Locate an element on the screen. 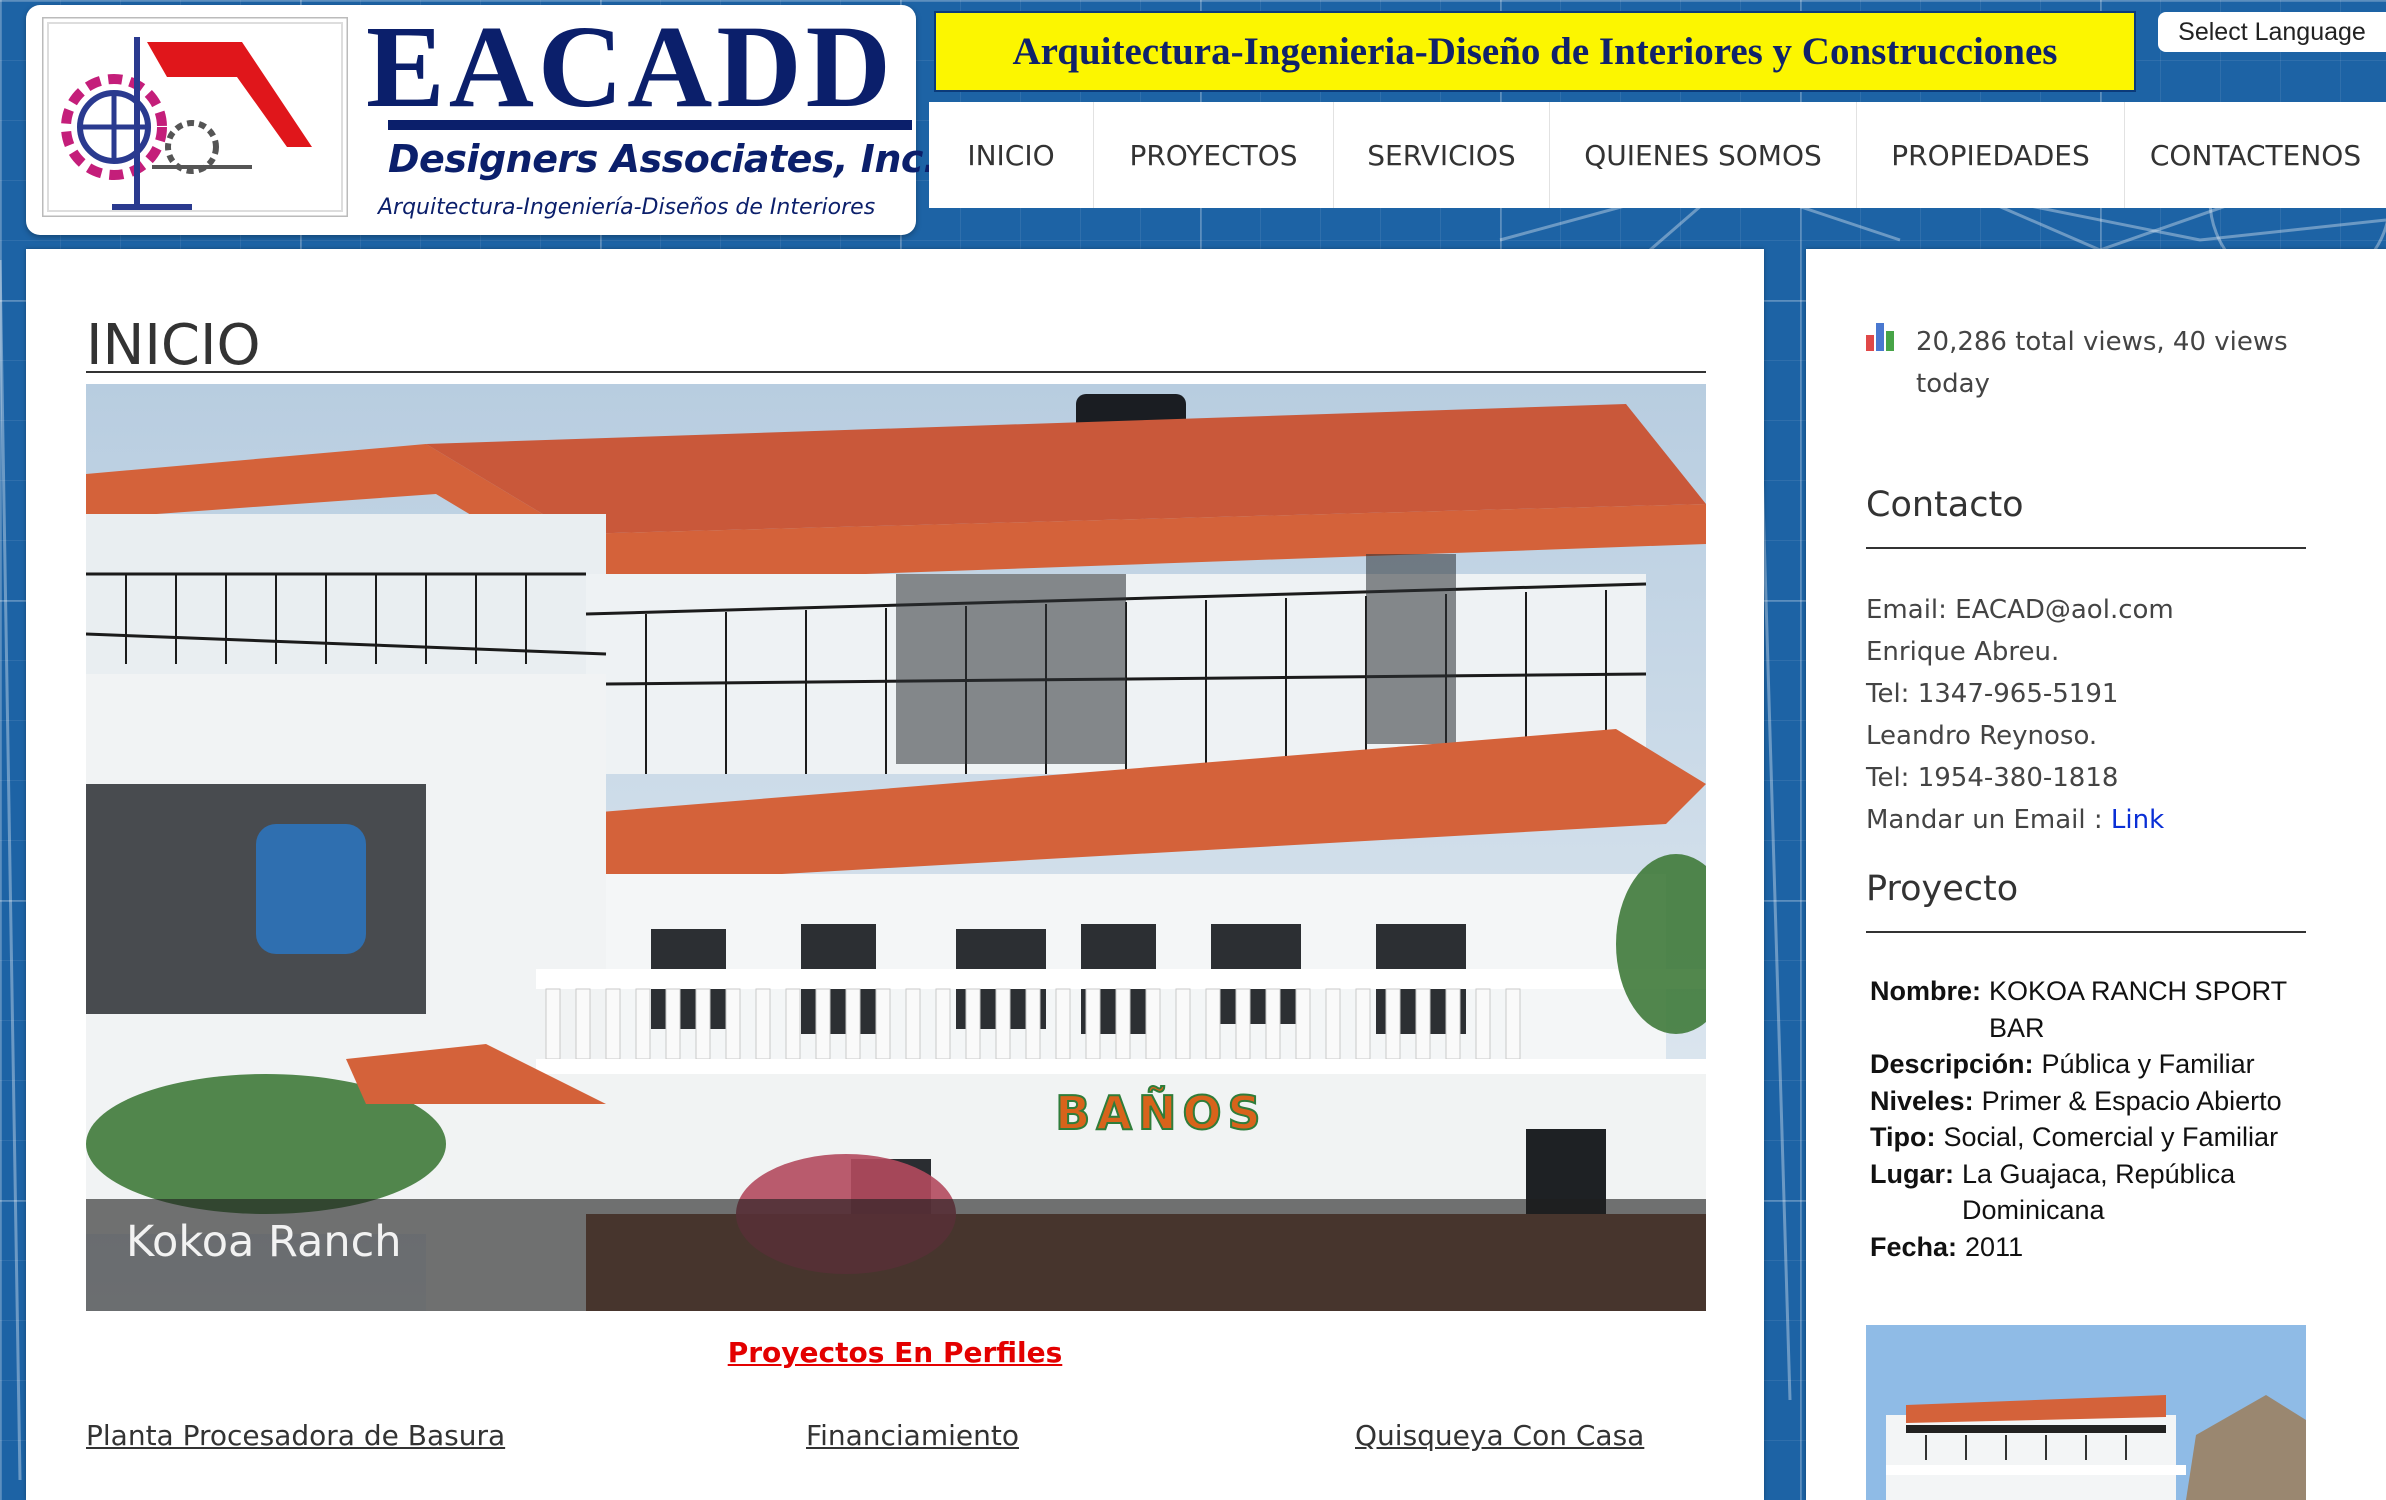 The image size is (2386, 1500). contact-person-1: Enrique Abreu. is located at coordinates (1963, 652).